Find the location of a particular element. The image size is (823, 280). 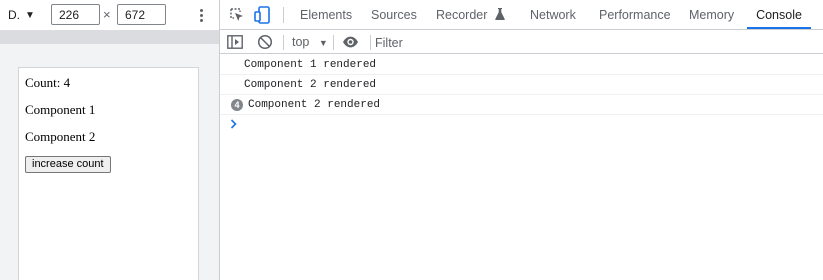

increase-count-button: increase count is located at coordinates (68, 164).